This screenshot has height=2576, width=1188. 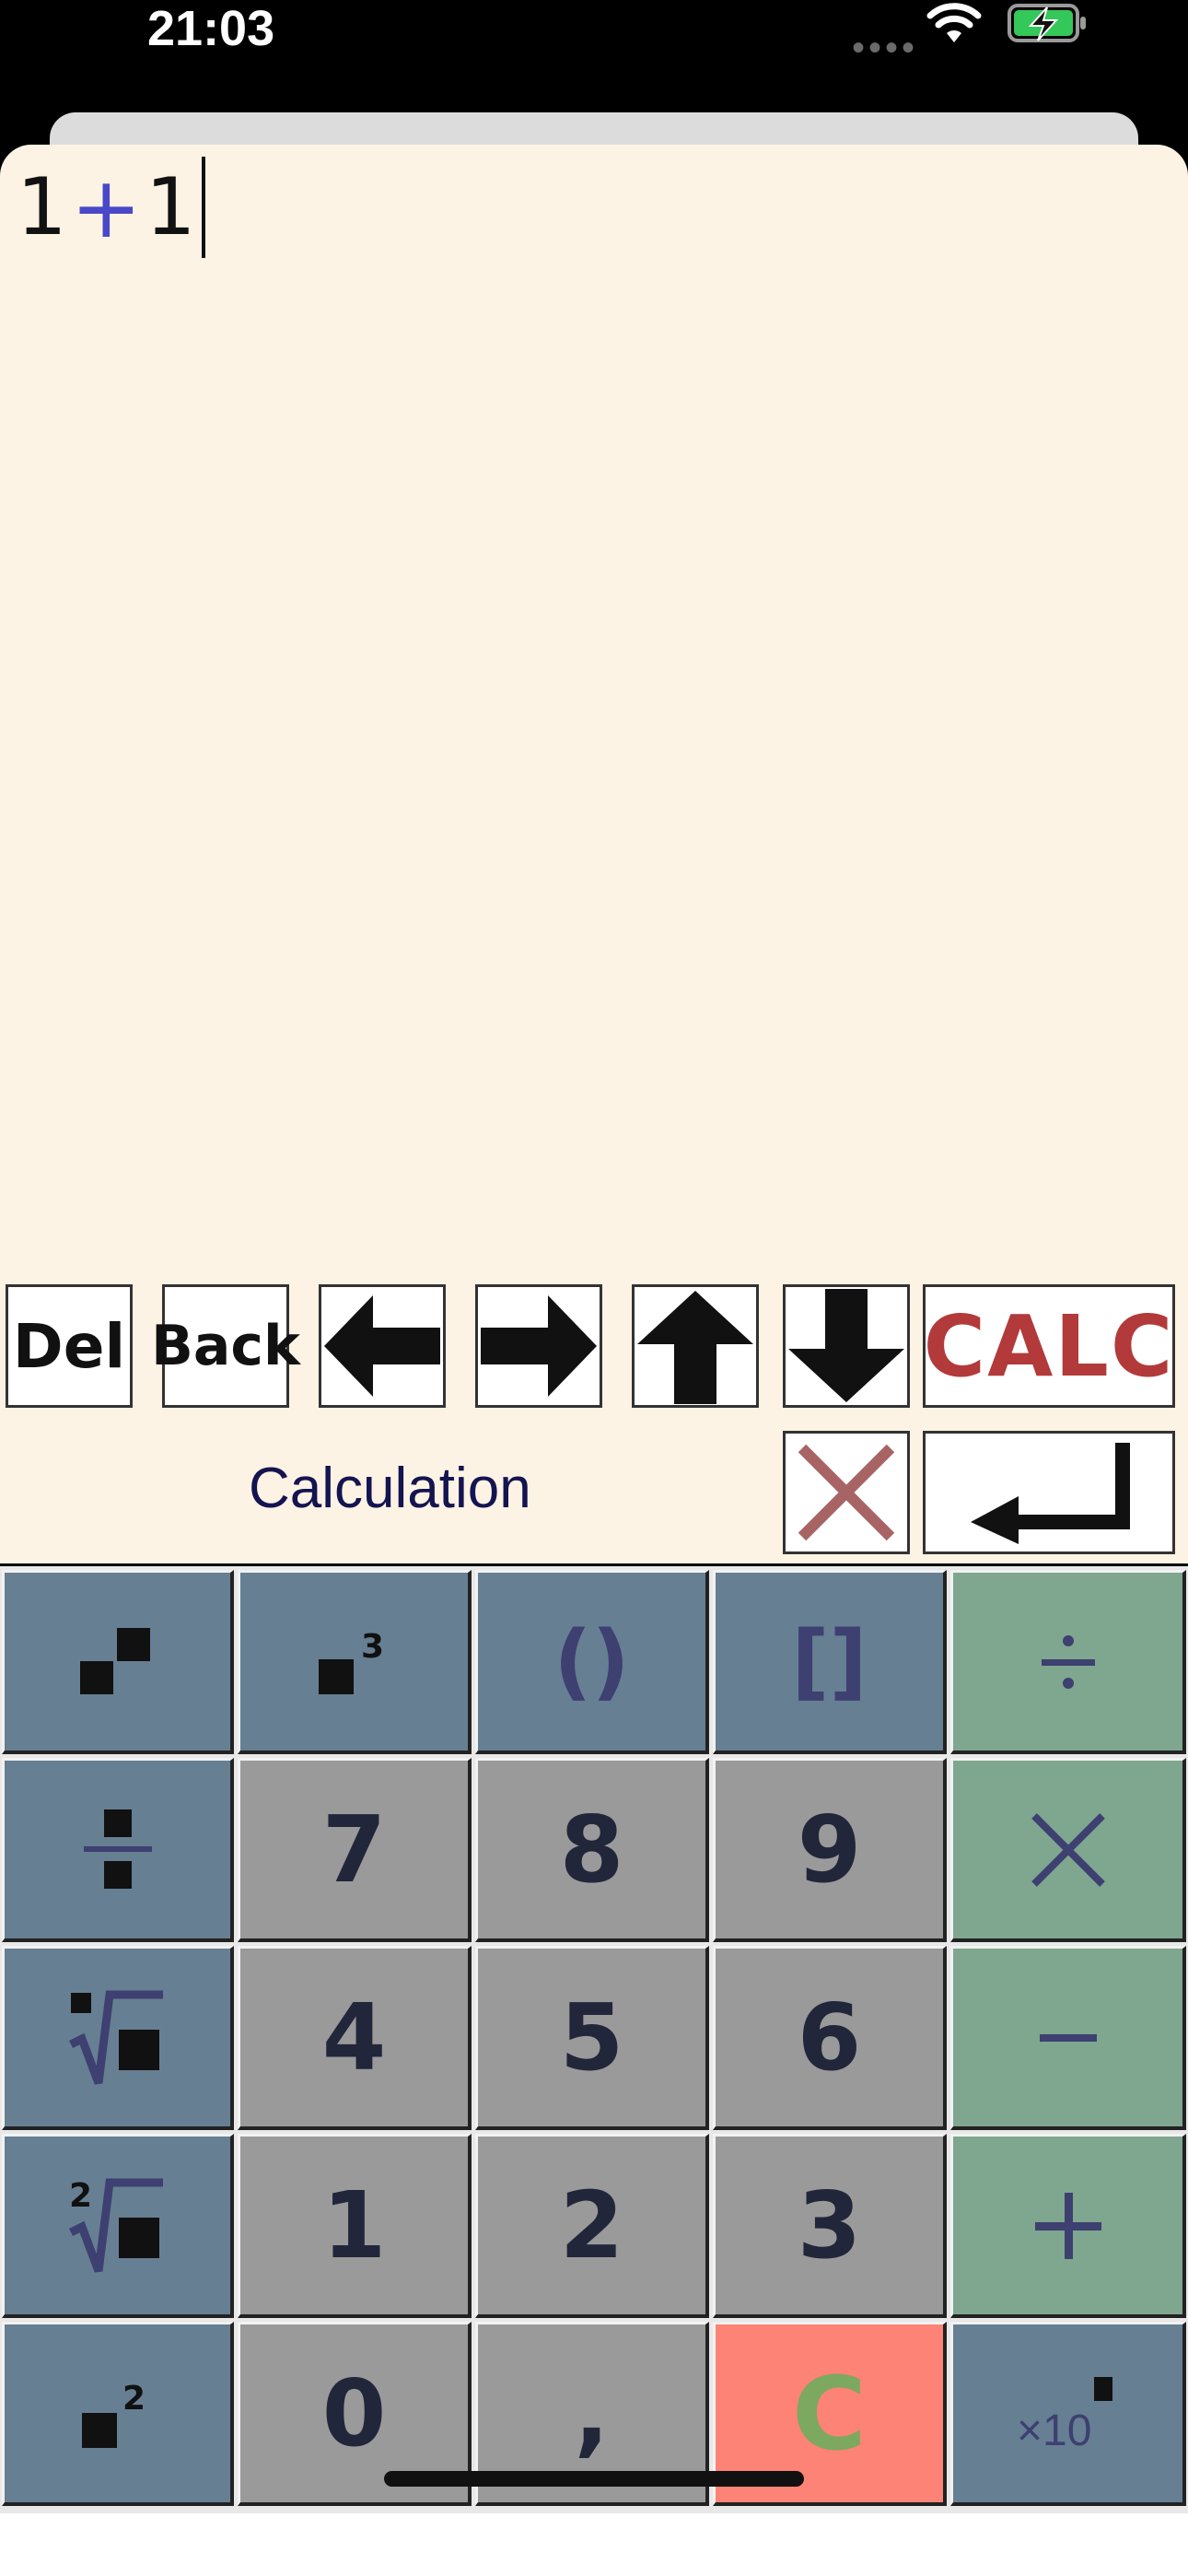 I want to click on digit-label: 8, so click(x=591, y=1849).